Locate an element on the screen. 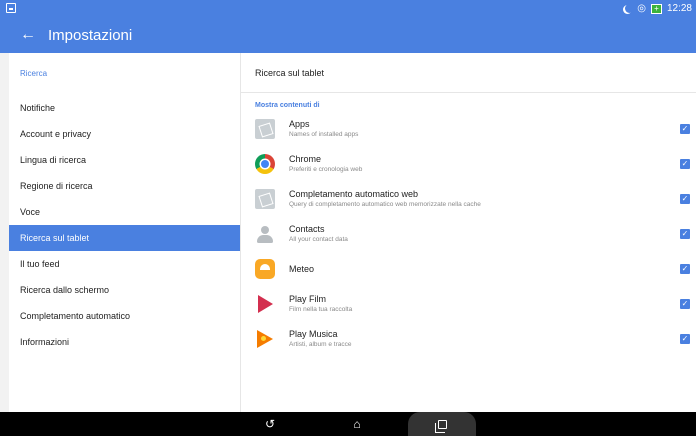  notification-image-icon is located at coordinates (11, 8).